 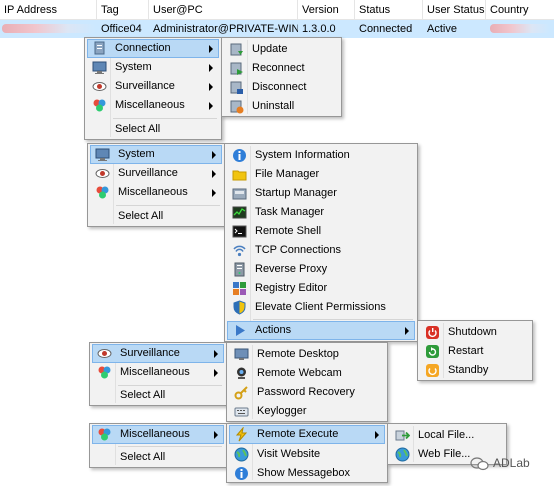 What do you see at coordinates (321, 330) in the screenshot?
I see `menu-item-actions: Actions` at bounding box center [321, 330].